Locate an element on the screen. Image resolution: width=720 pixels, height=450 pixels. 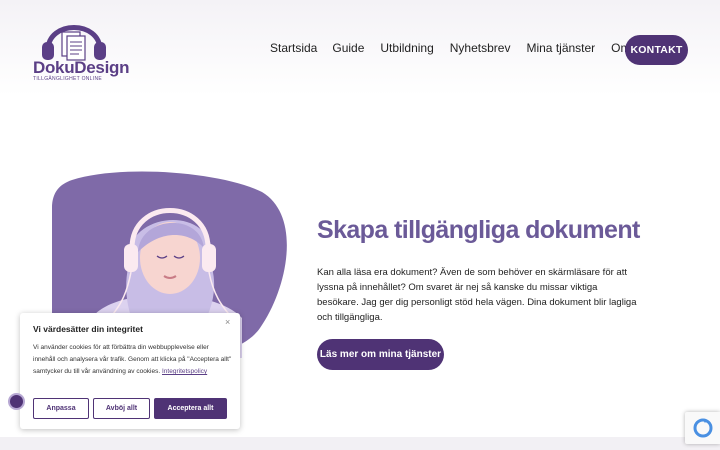
recaptcha-logo is located at coordinates (703, 428).